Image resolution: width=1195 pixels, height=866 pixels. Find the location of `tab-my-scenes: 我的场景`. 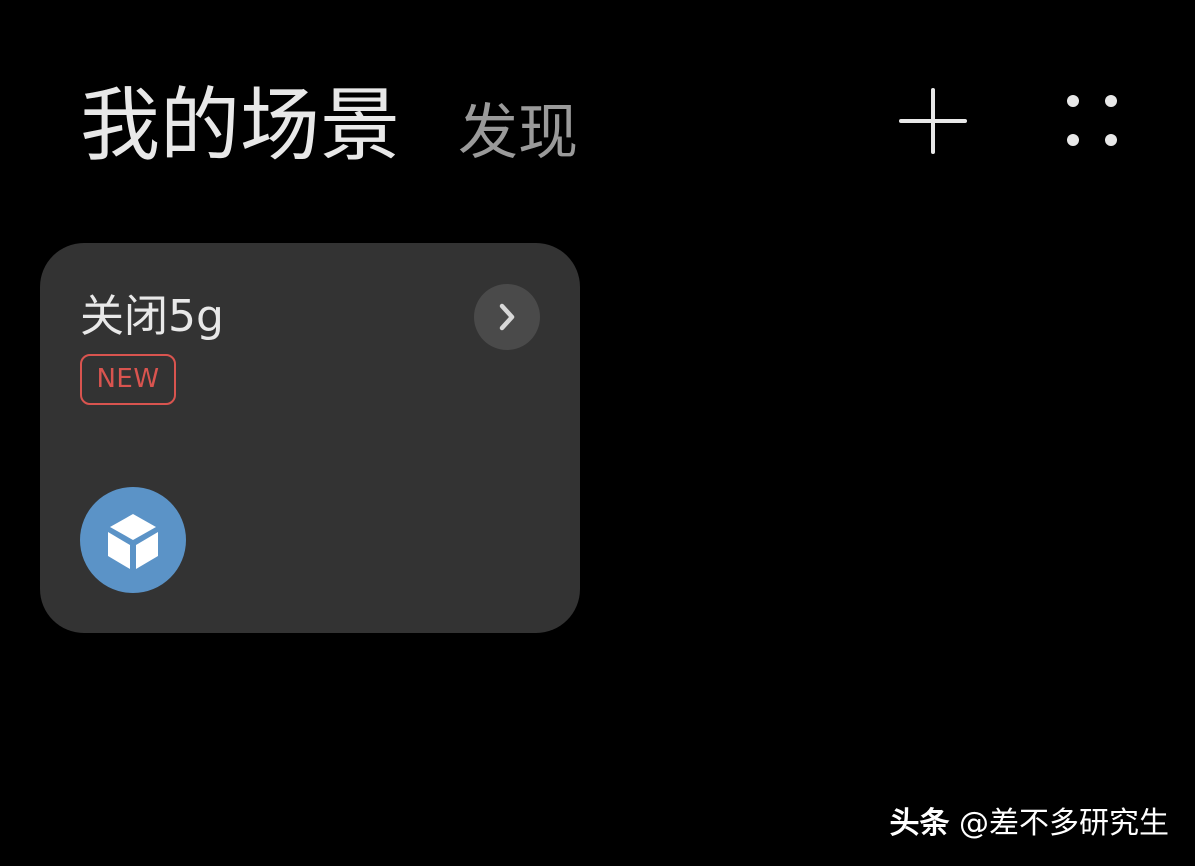

tab-my-scenes: 我的场景 is located at coordinates (240, 126).